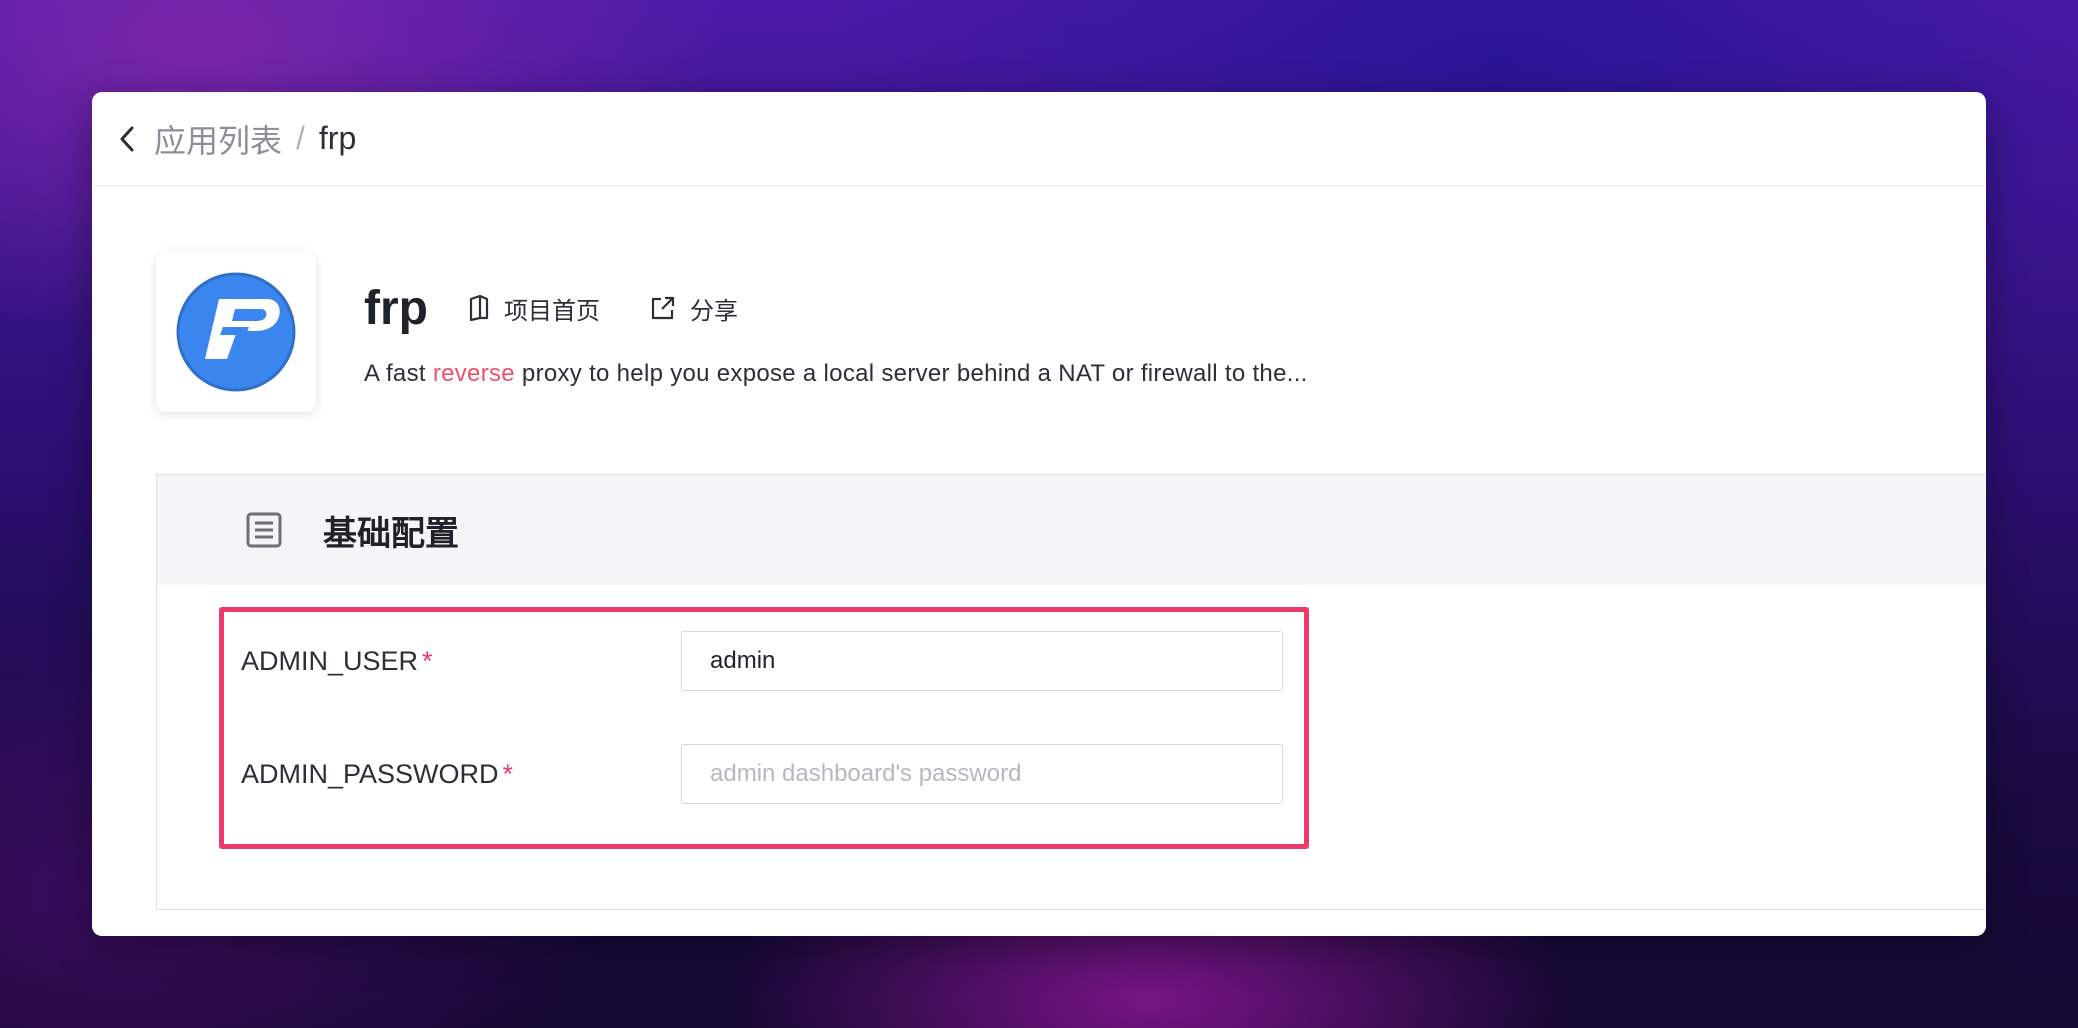  Describe the element at coordinates (396, 308) in the screenshot. I see `app-name: frp` at that location.